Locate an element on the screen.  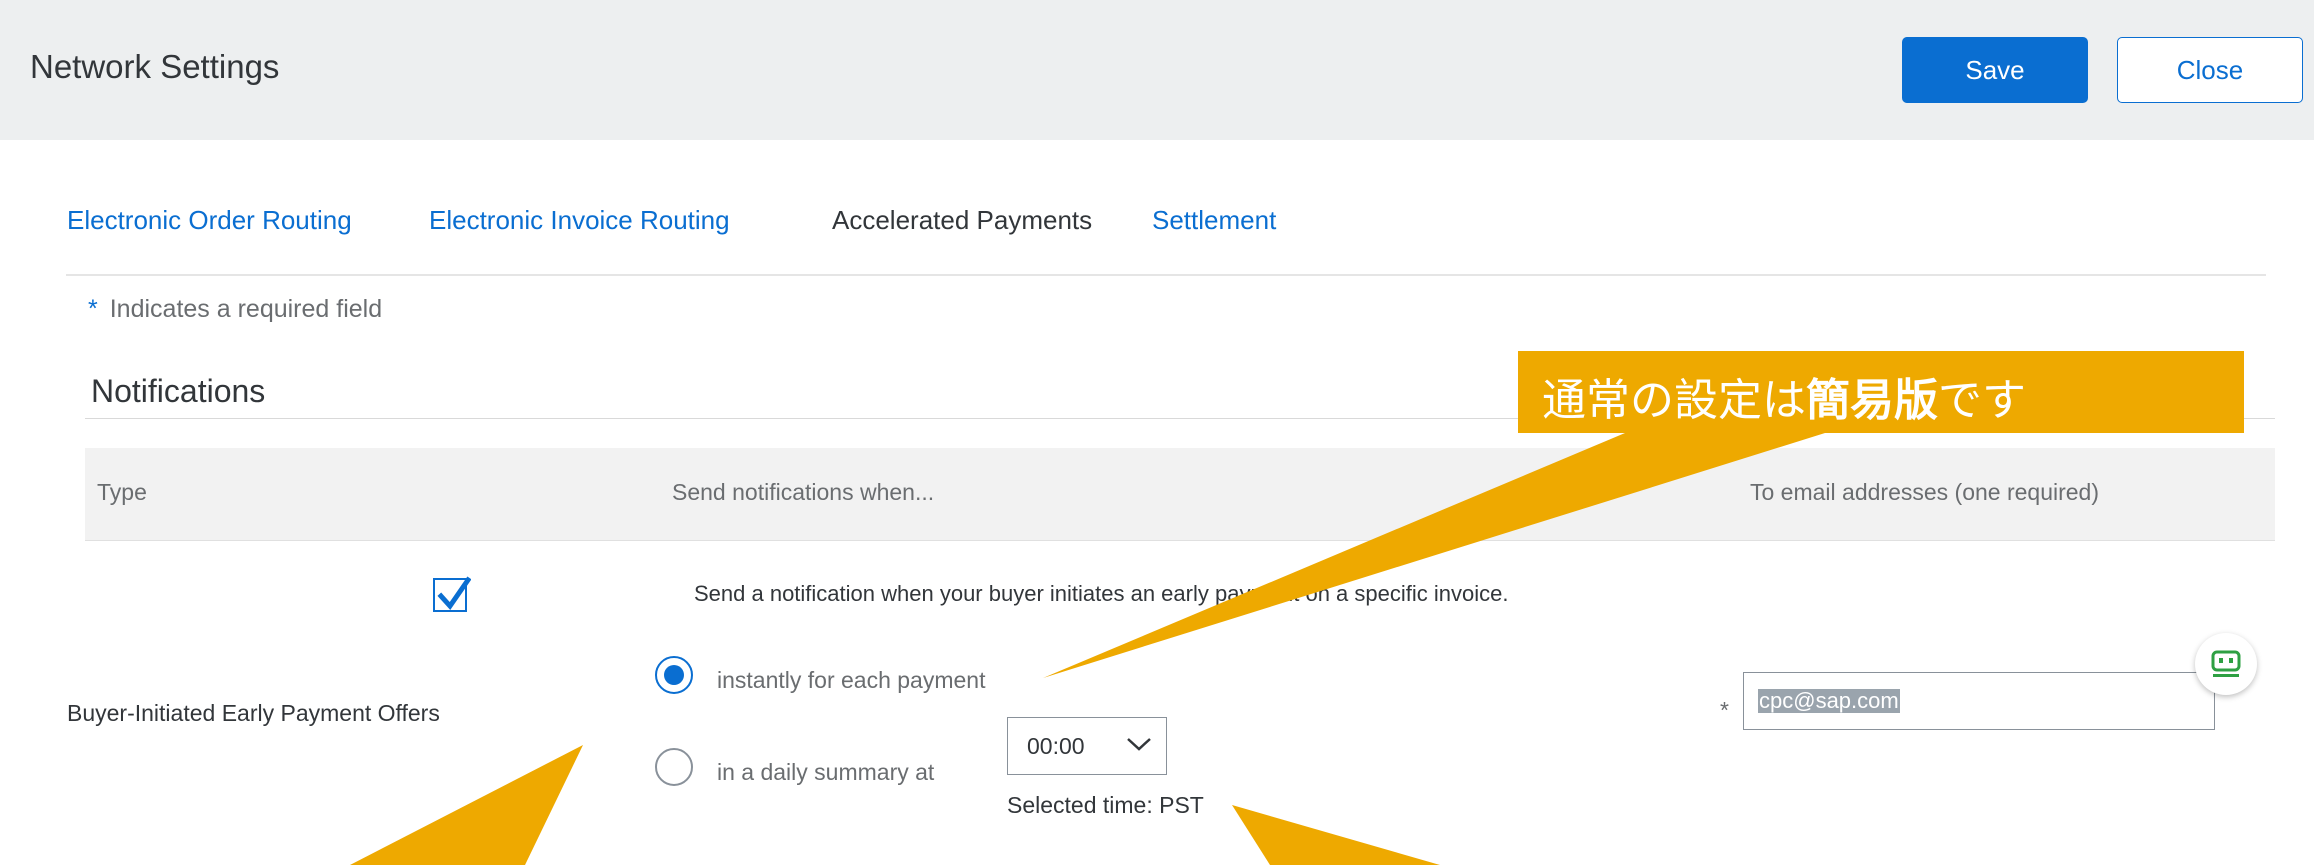
annotation-bold: 簡易版 is located at coordinates (1872, 400).